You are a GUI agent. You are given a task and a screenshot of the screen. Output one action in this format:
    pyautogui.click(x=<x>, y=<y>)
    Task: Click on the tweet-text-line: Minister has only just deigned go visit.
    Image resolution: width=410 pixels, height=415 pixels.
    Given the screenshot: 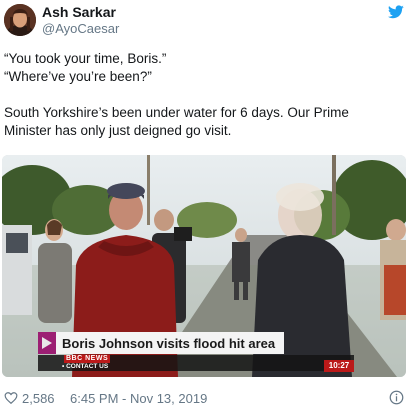 What is the action you would take?
    pyautogui.click(x=118, y=130)
    